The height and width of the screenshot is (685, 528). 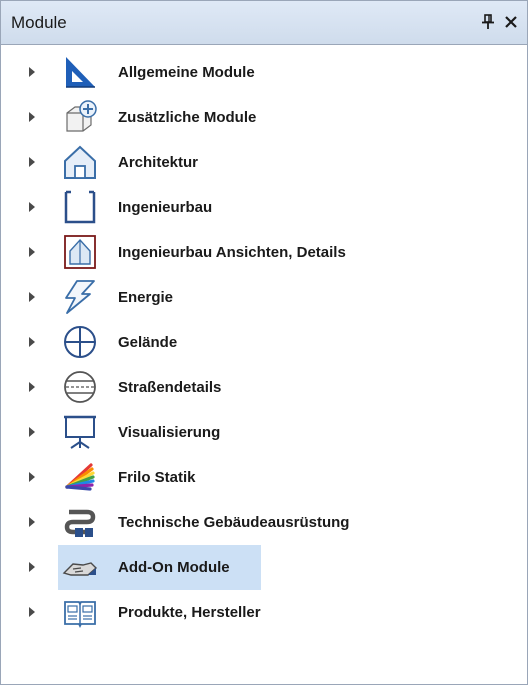 What do you see at coordinates (264, 297) in the screenshot?
I see `tree-item-energie: Energie` at bounding box center [264, 297].